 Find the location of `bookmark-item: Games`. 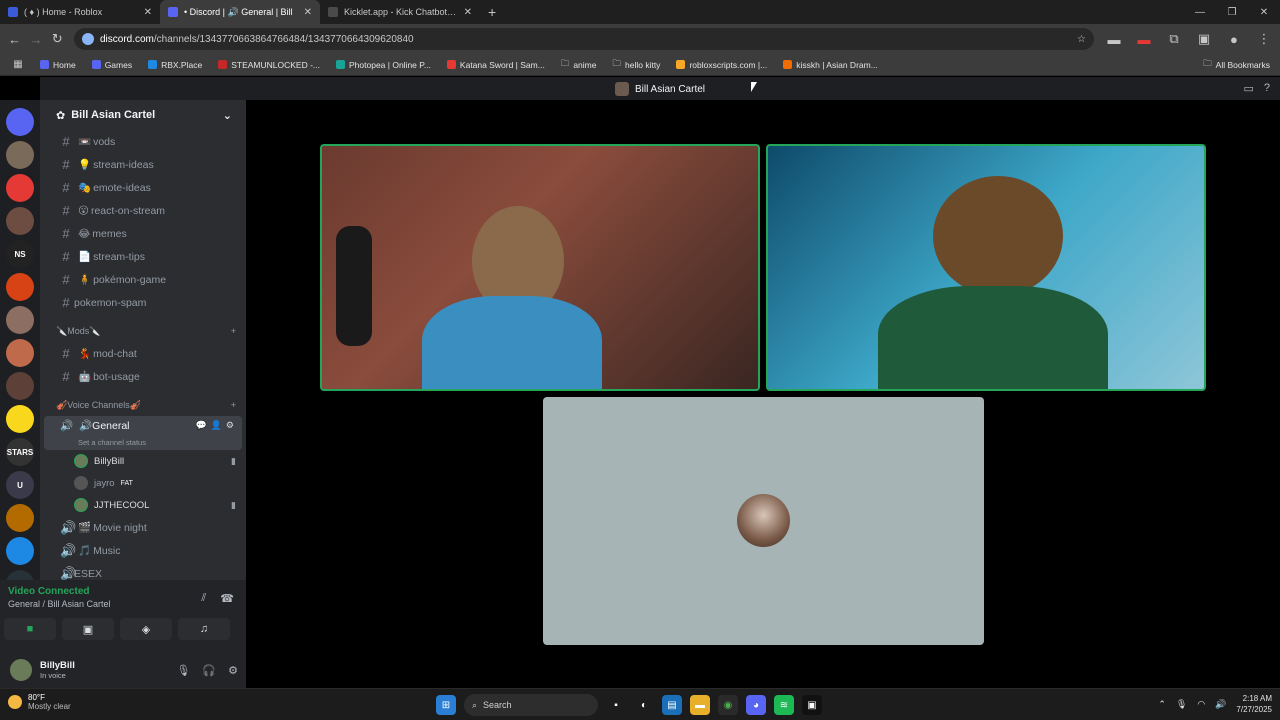

bookmark-item: Games is located at coordinates (112, 65).